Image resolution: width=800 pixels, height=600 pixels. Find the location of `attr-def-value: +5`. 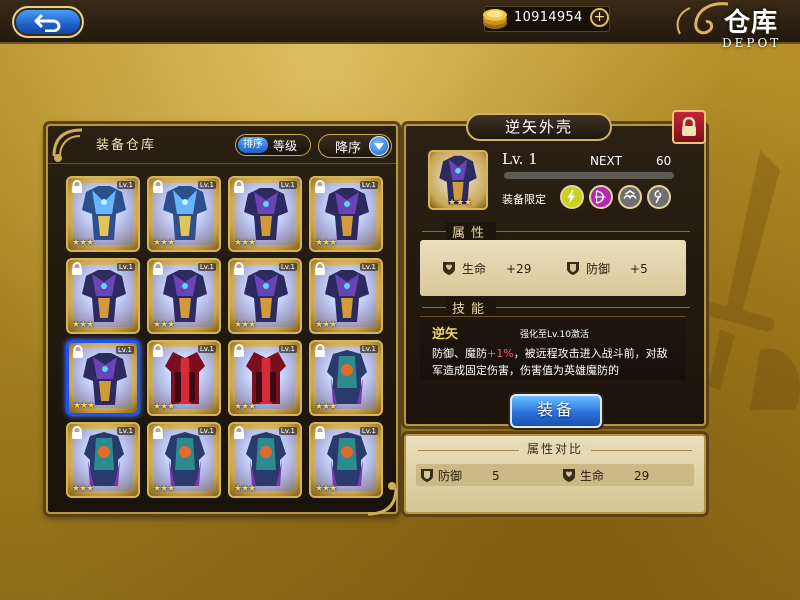

attr-def-value: +5 is located at coordinates (639, 268).